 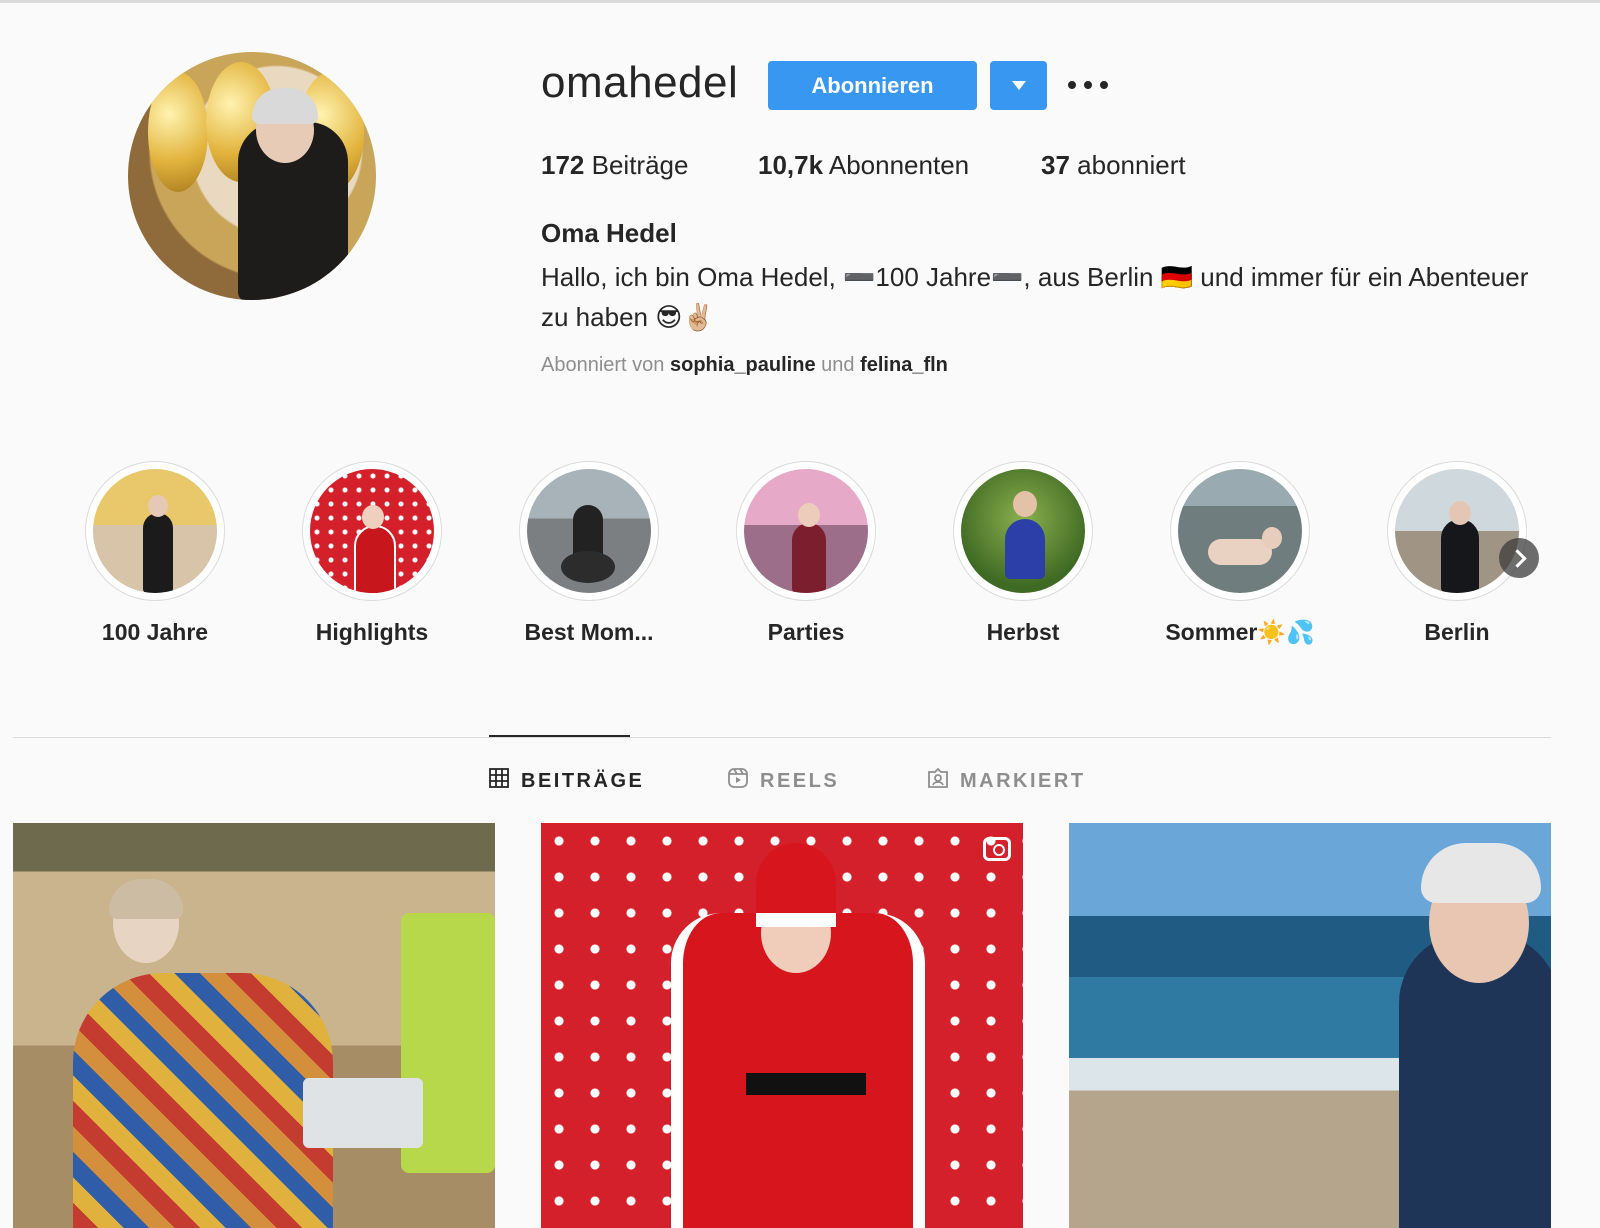 I want to click on profile-avatar, so click(x=252, y=176).